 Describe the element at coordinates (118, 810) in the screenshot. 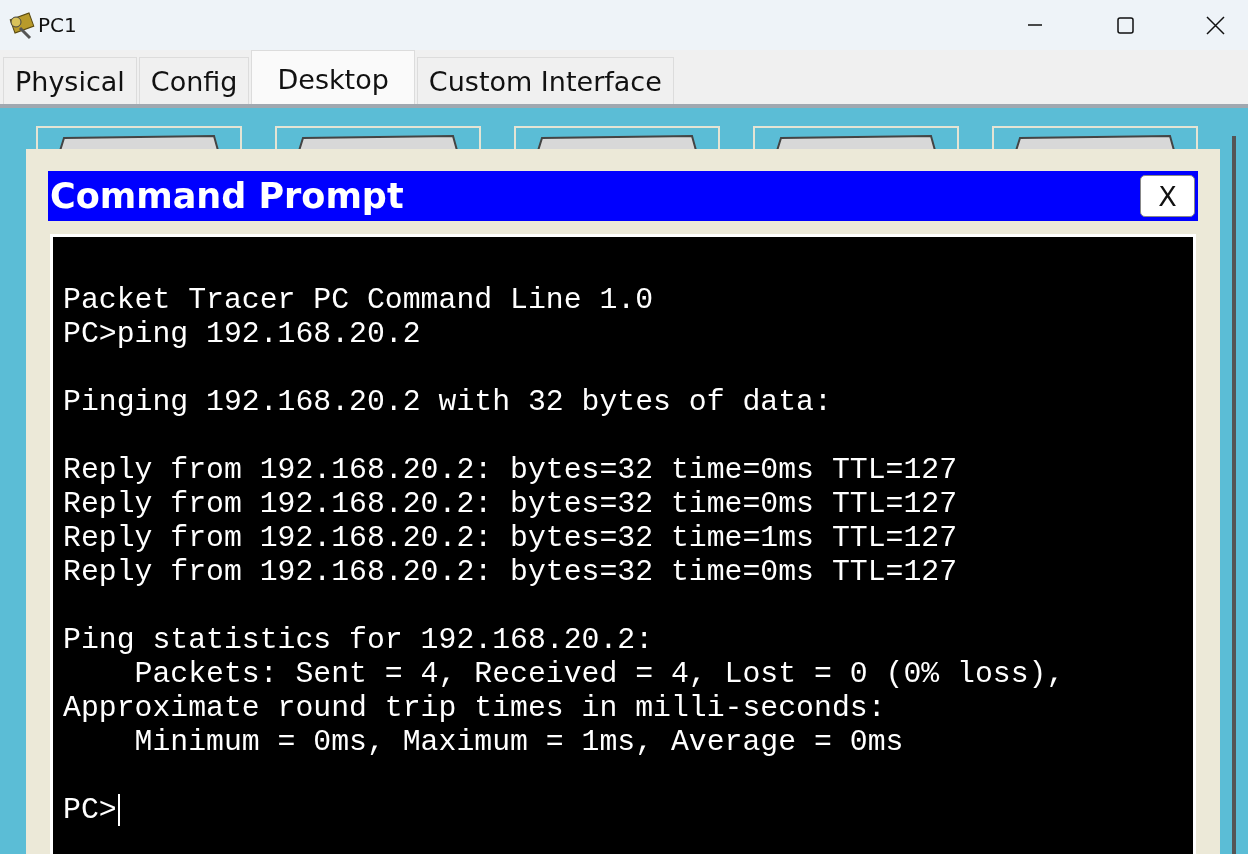

I see `text-cursor` at that location.